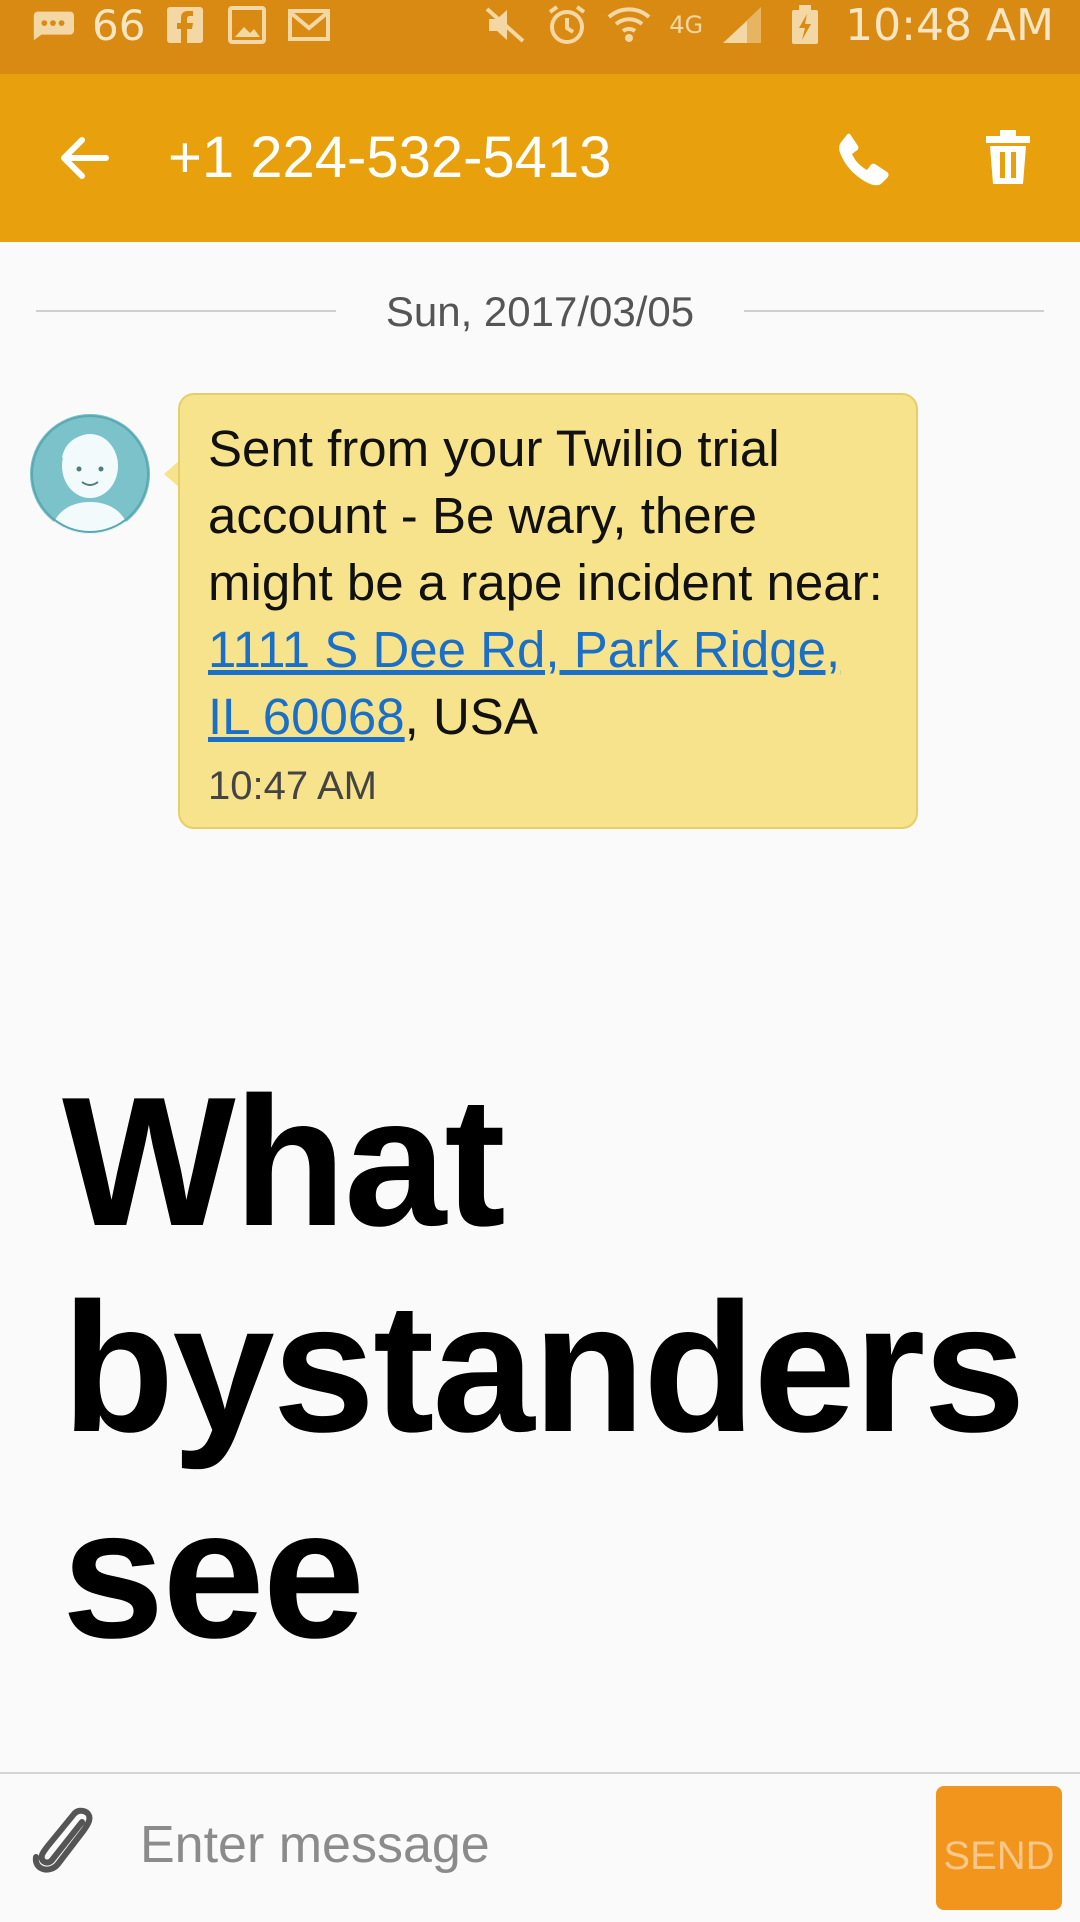 This screenshot has width=1080, height=1922. I want to click on message-time: 10:47 AM, so click(293, 786).